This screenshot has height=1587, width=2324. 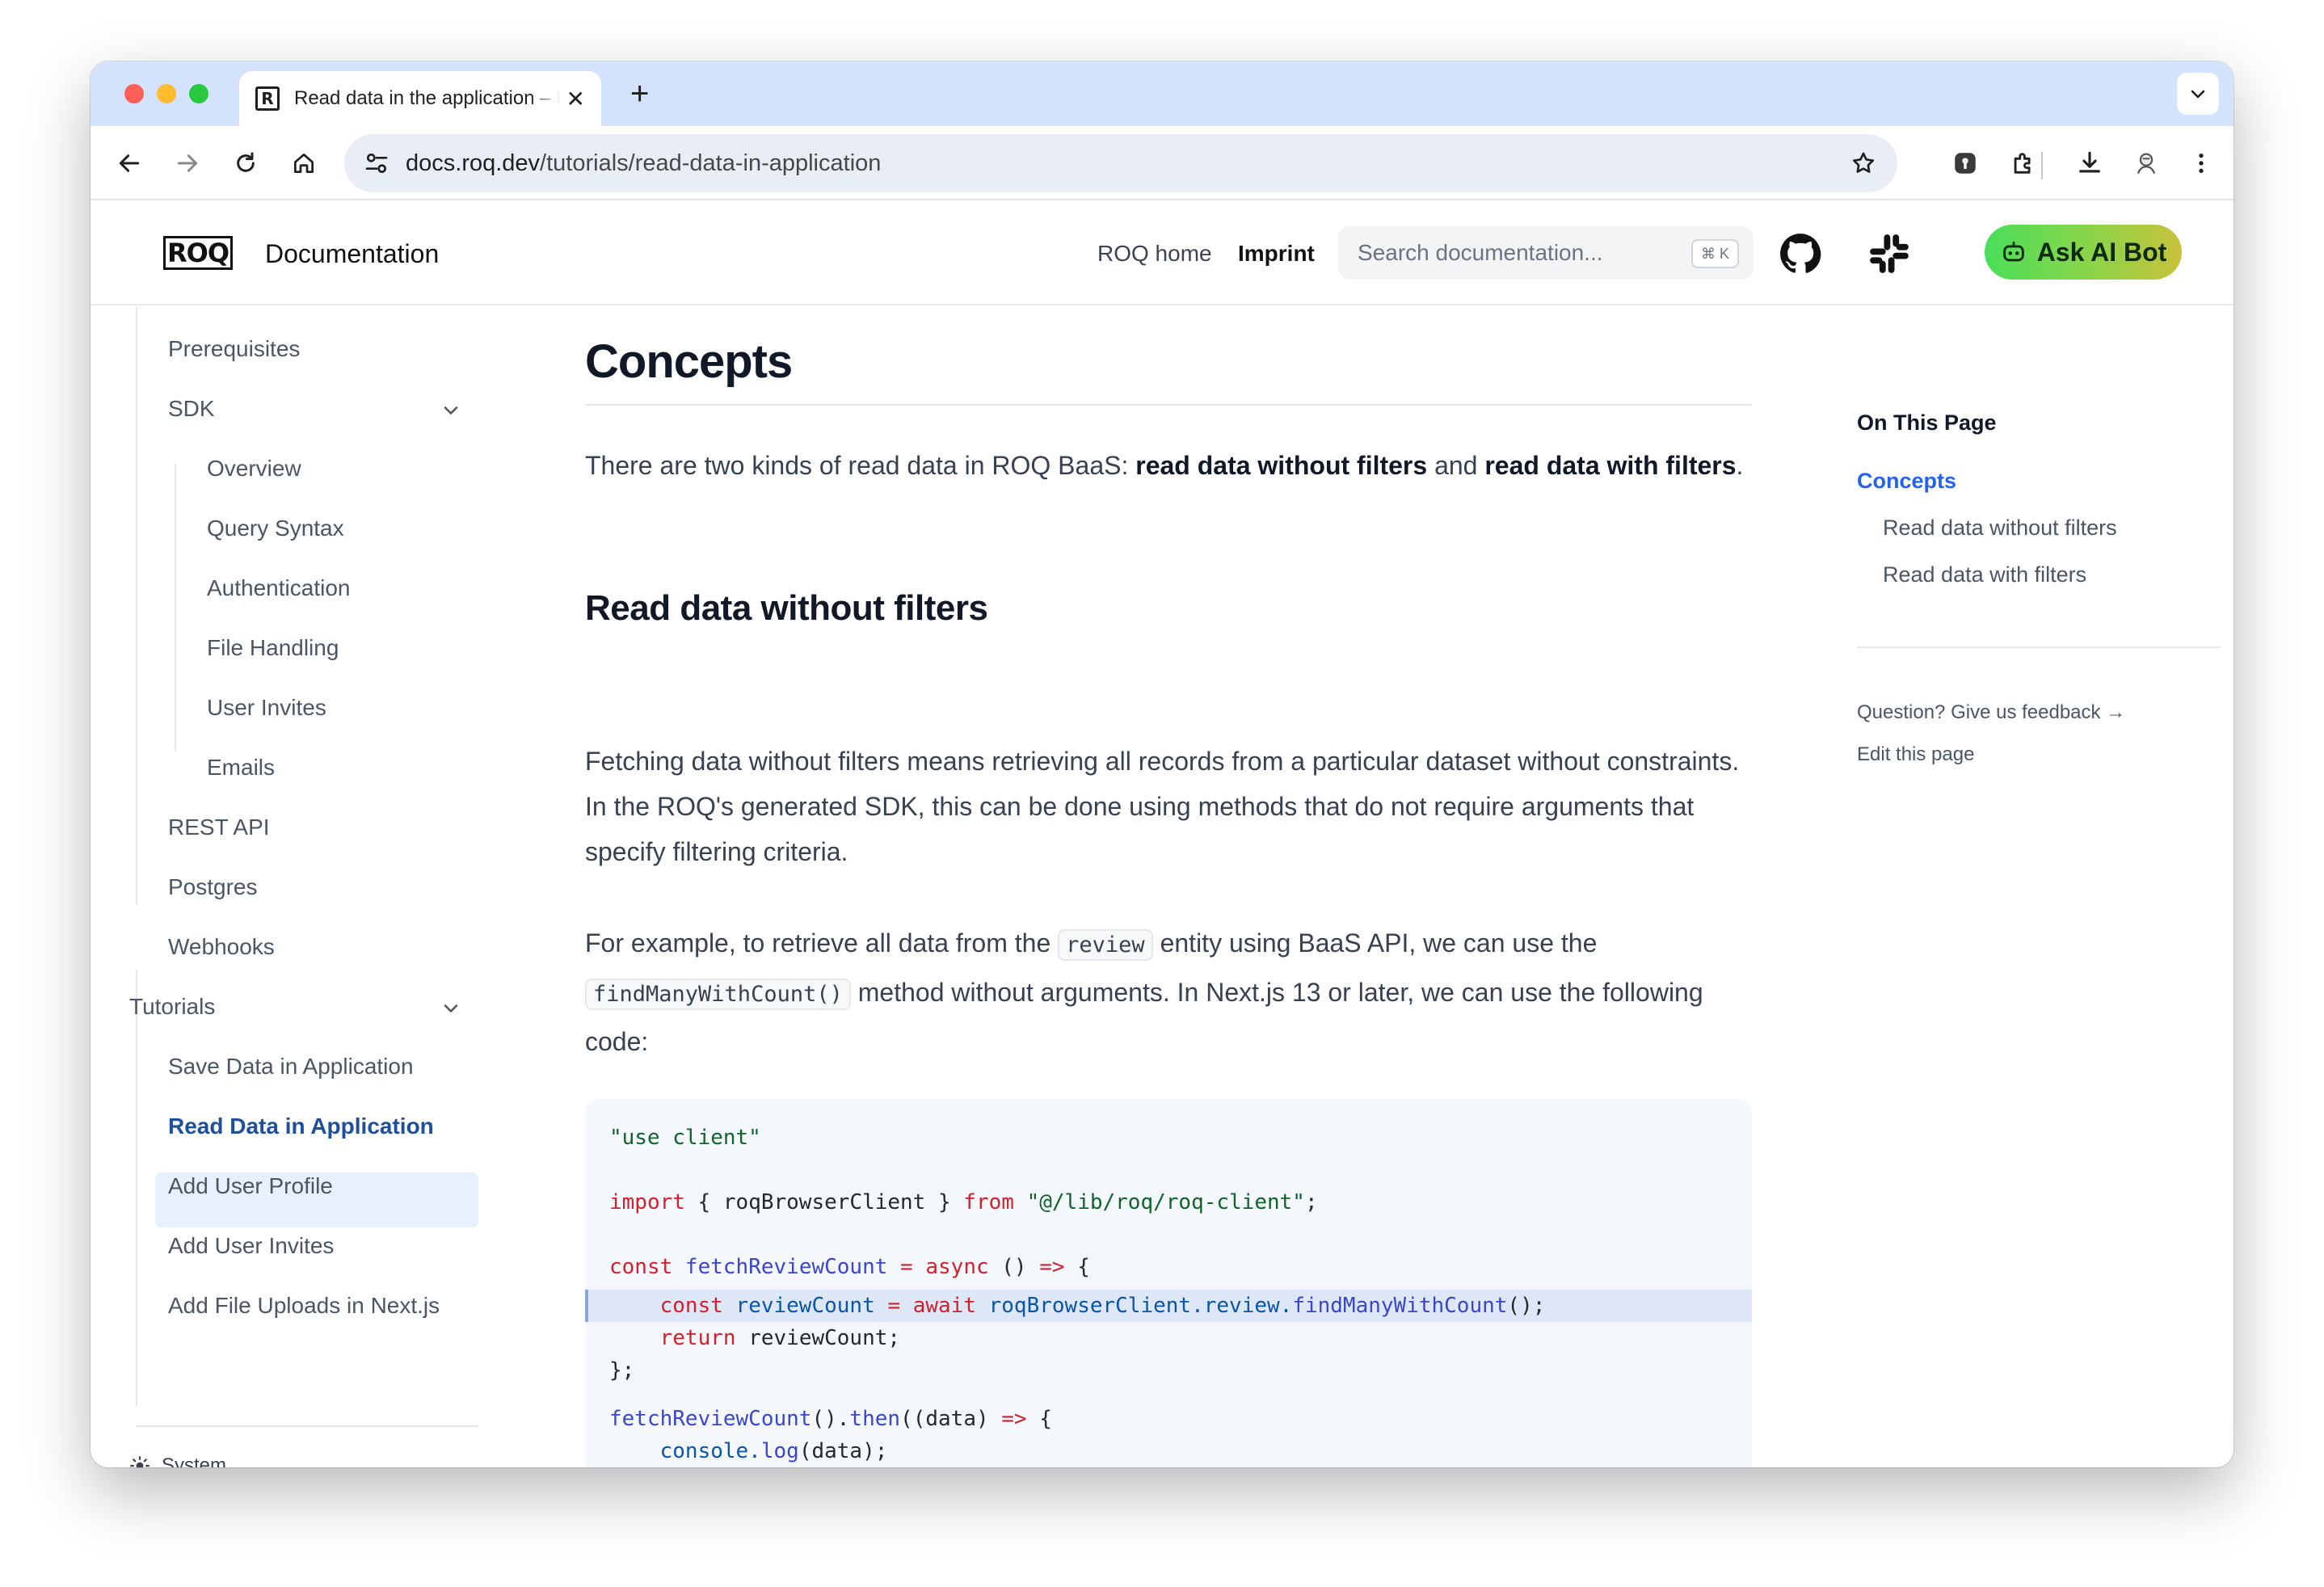 What do you see at coordinates (166, 93) in the screenshot?
I see `minimize-window-button` at bounding box center [166, 93].